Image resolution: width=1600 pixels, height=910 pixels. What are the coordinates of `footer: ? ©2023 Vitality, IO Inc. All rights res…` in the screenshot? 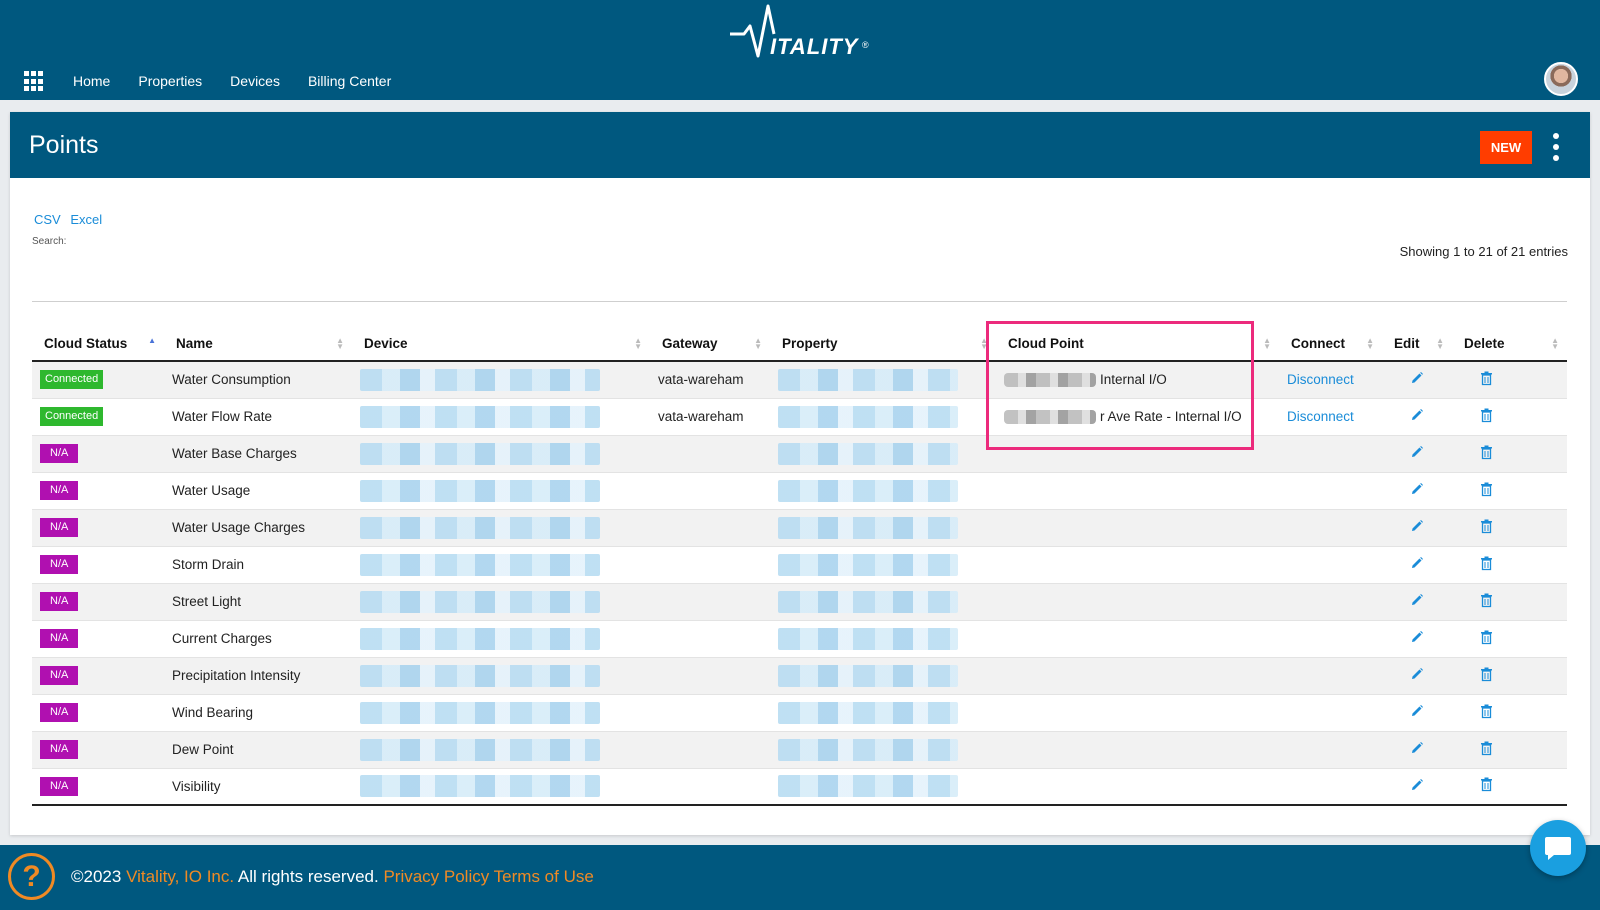 It's located at (800, 877).